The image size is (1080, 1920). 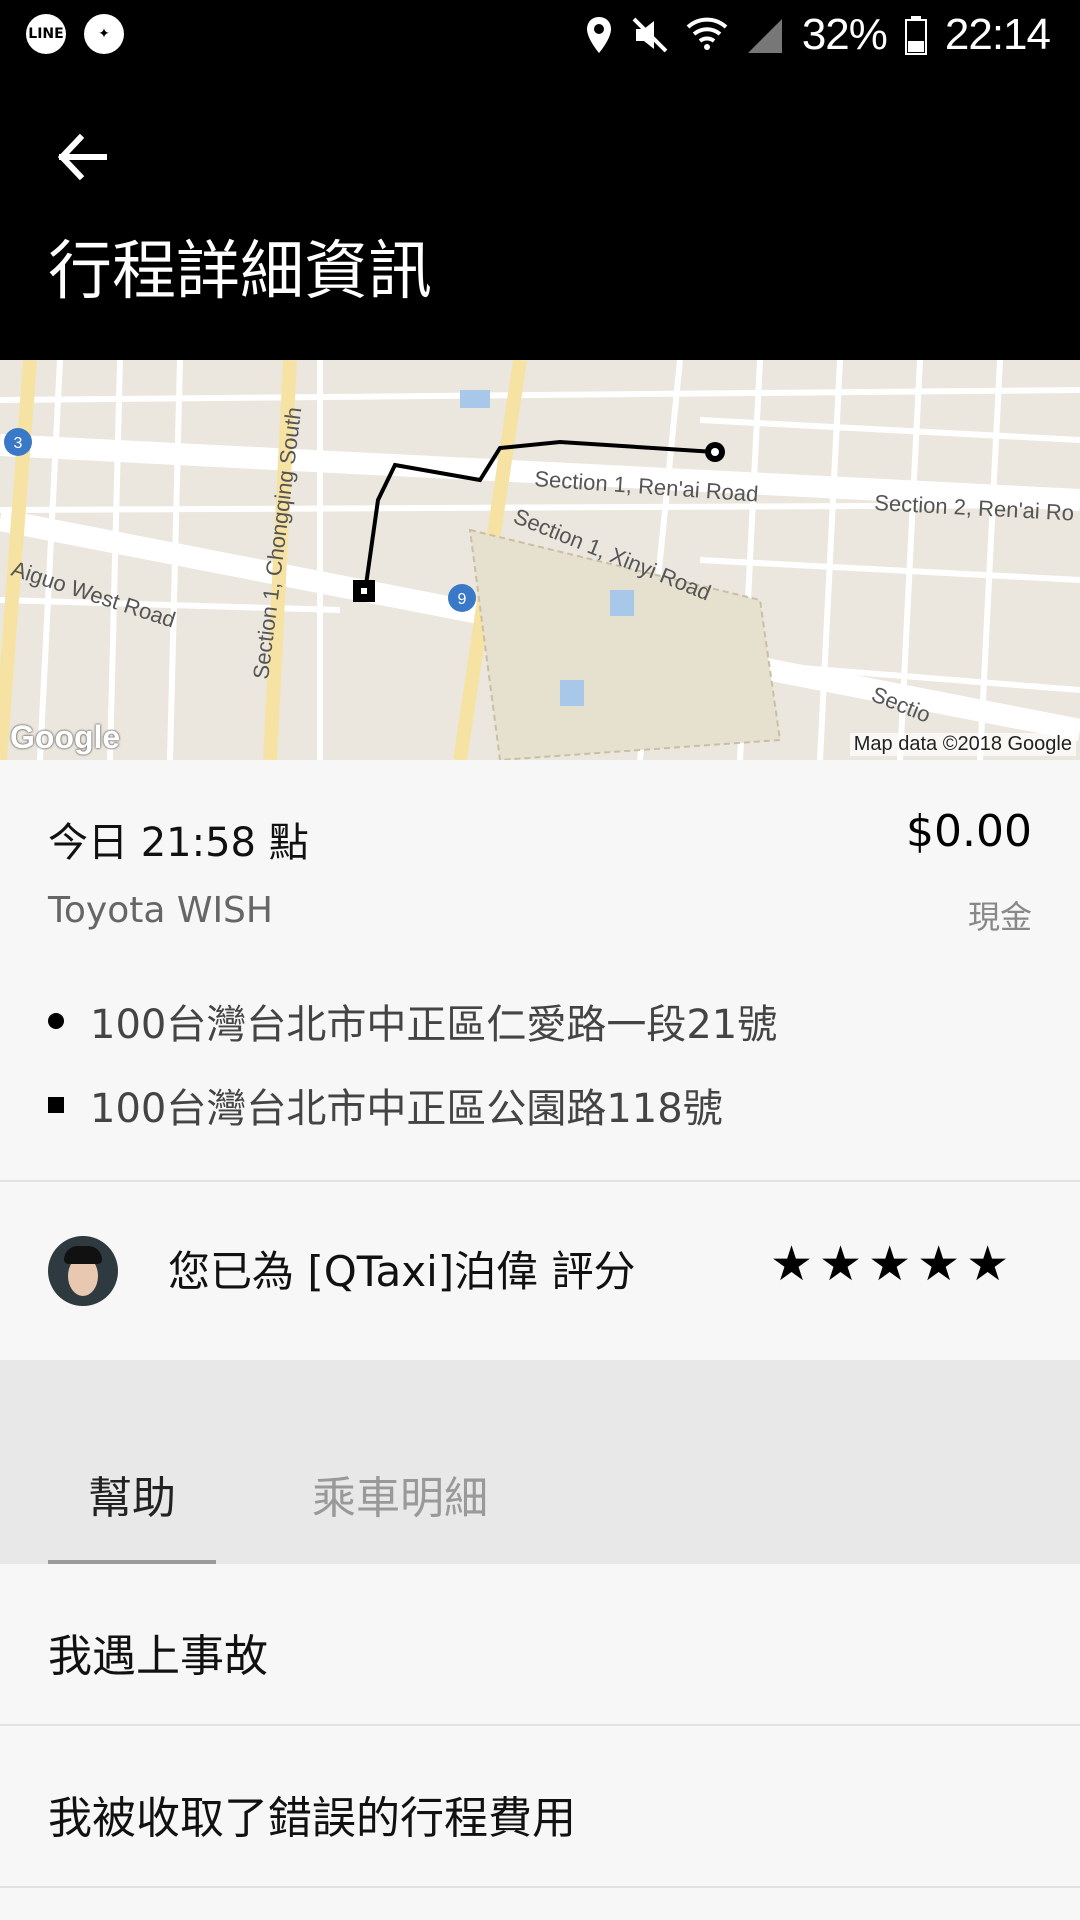 I want to click on google-logo: Google, so click(x=65, y=737).